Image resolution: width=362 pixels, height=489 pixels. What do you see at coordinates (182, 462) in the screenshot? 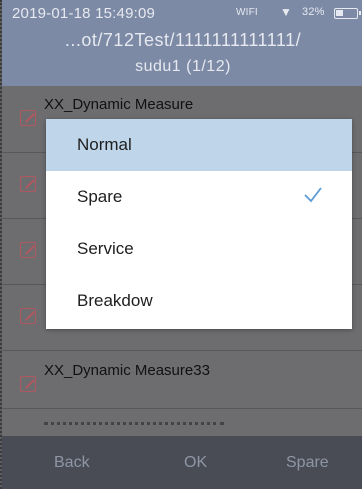
I see `bottom-toolbar: Back OK Spare` at bounding box center [182, 462].